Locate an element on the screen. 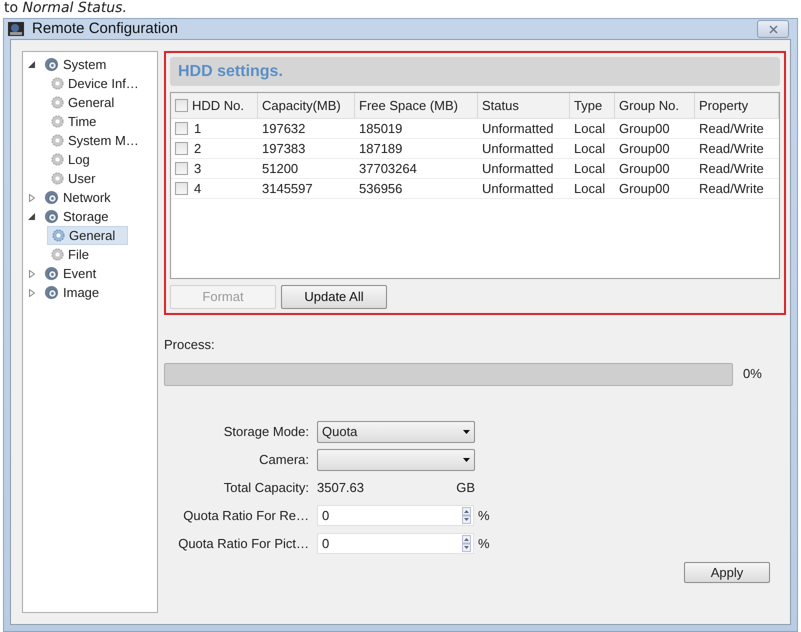  dropdown: Quota is located at coordinates (396, 431).